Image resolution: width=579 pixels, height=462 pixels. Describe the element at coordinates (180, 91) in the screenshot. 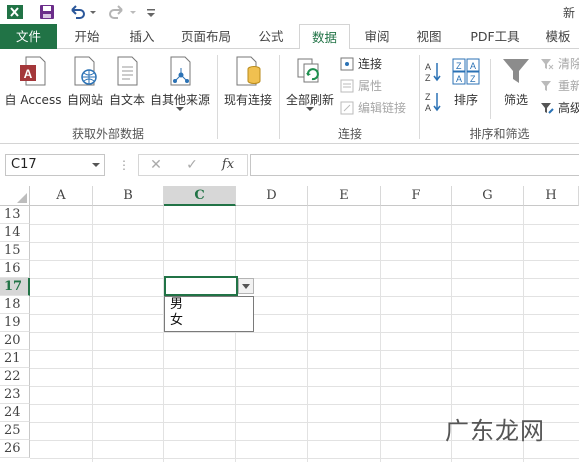

I see `from-other-sources-button: 自其他来源` at that location.